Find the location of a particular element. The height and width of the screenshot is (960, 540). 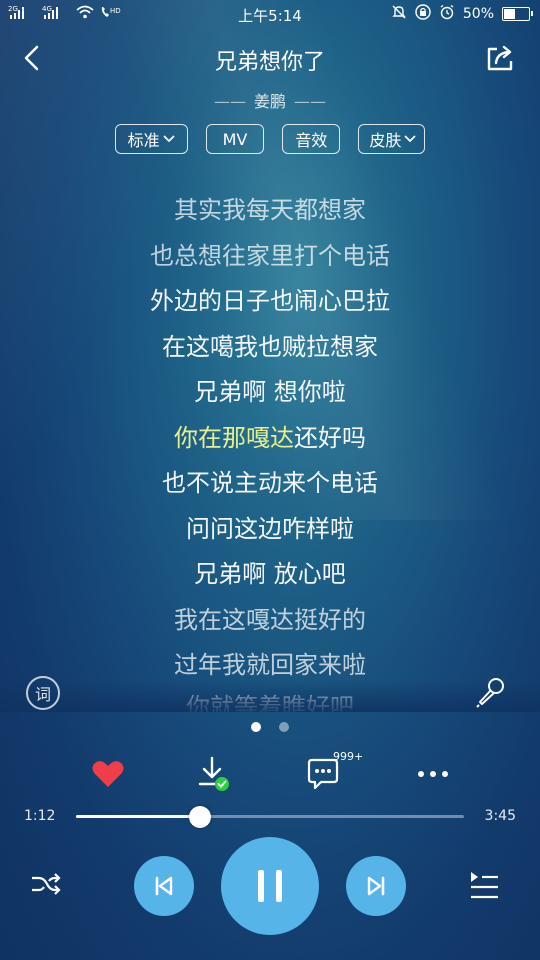

page-indicator is located at coordinates (270, 727).